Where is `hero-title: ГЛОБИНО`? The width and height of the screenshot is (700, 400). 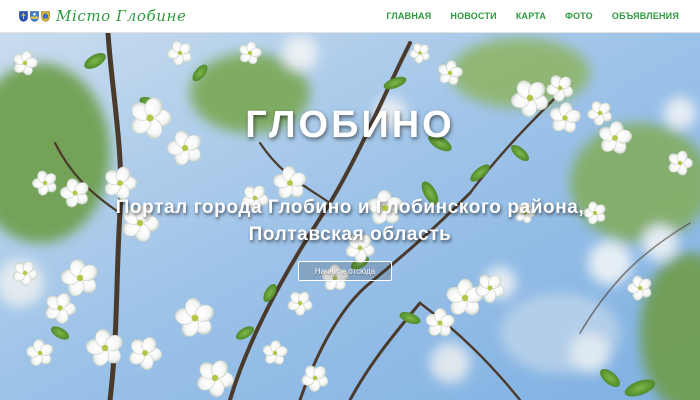 hero-title: ГЛОБИНО is located at coordinates (350, 125).